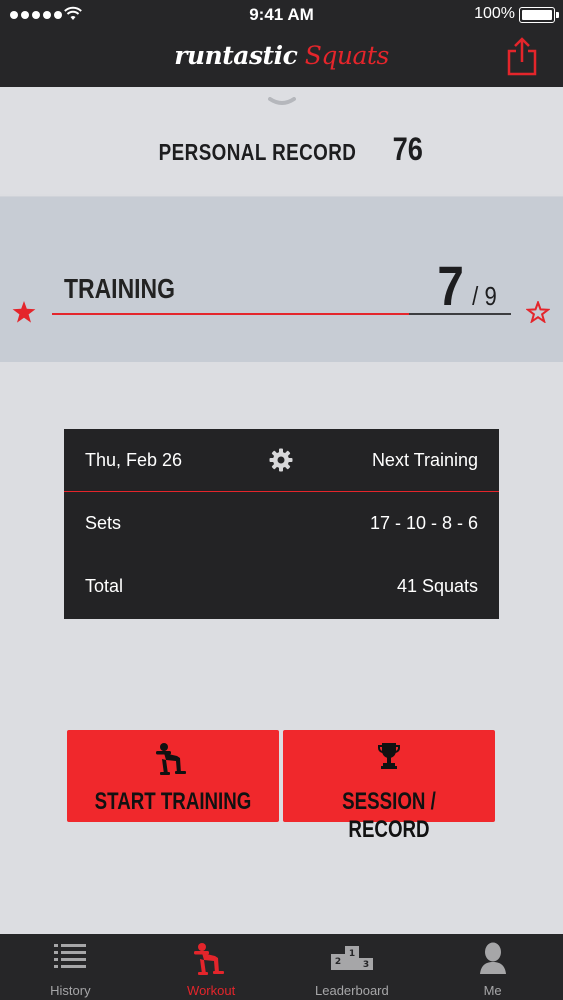  I want to click on training-label: TRAINING, so click(119, 288).